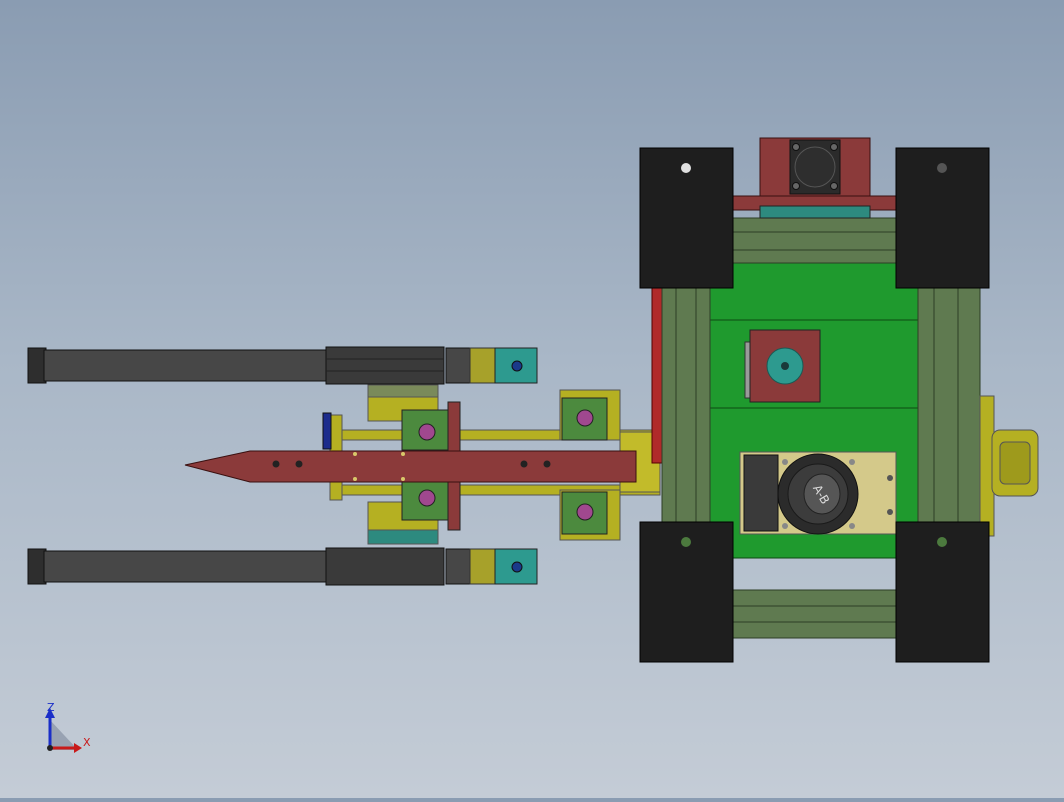 The height and width of the screenshot is (802, 1064). I want to click on upper-rod-assembly, so click(282, 365).